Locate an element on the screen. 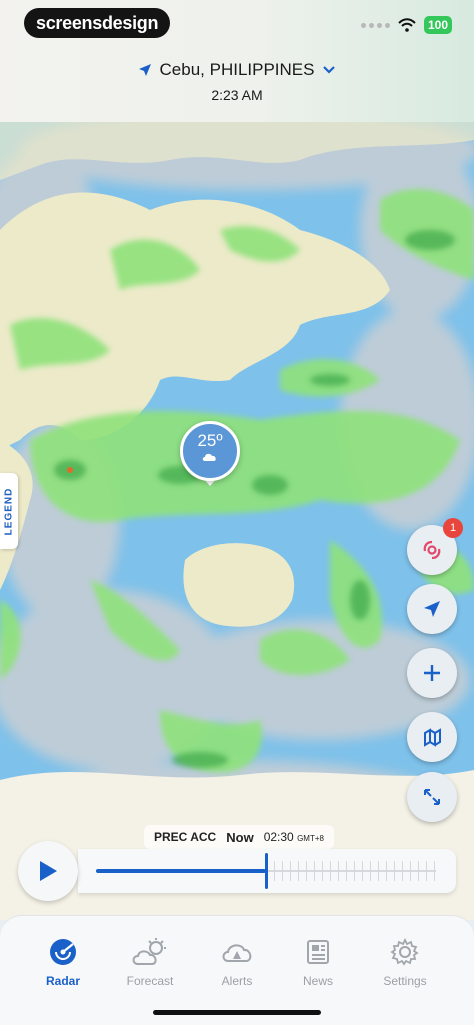  tab-label: Forecast is located at coordinates (150, 981).